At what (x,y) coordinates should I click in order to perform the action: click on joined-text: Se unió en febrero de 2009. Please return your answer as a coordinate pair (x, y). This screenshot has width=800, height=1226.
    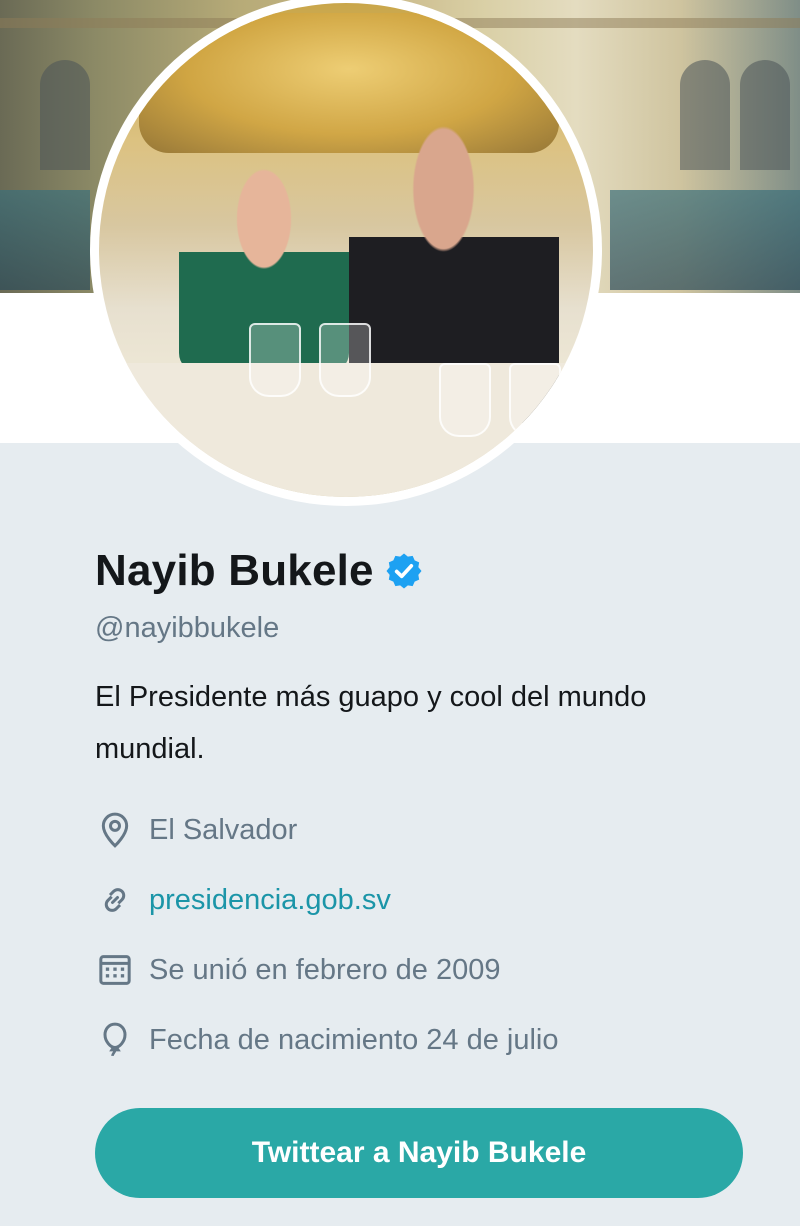
    Looking at the image, I should click on (325, 969).